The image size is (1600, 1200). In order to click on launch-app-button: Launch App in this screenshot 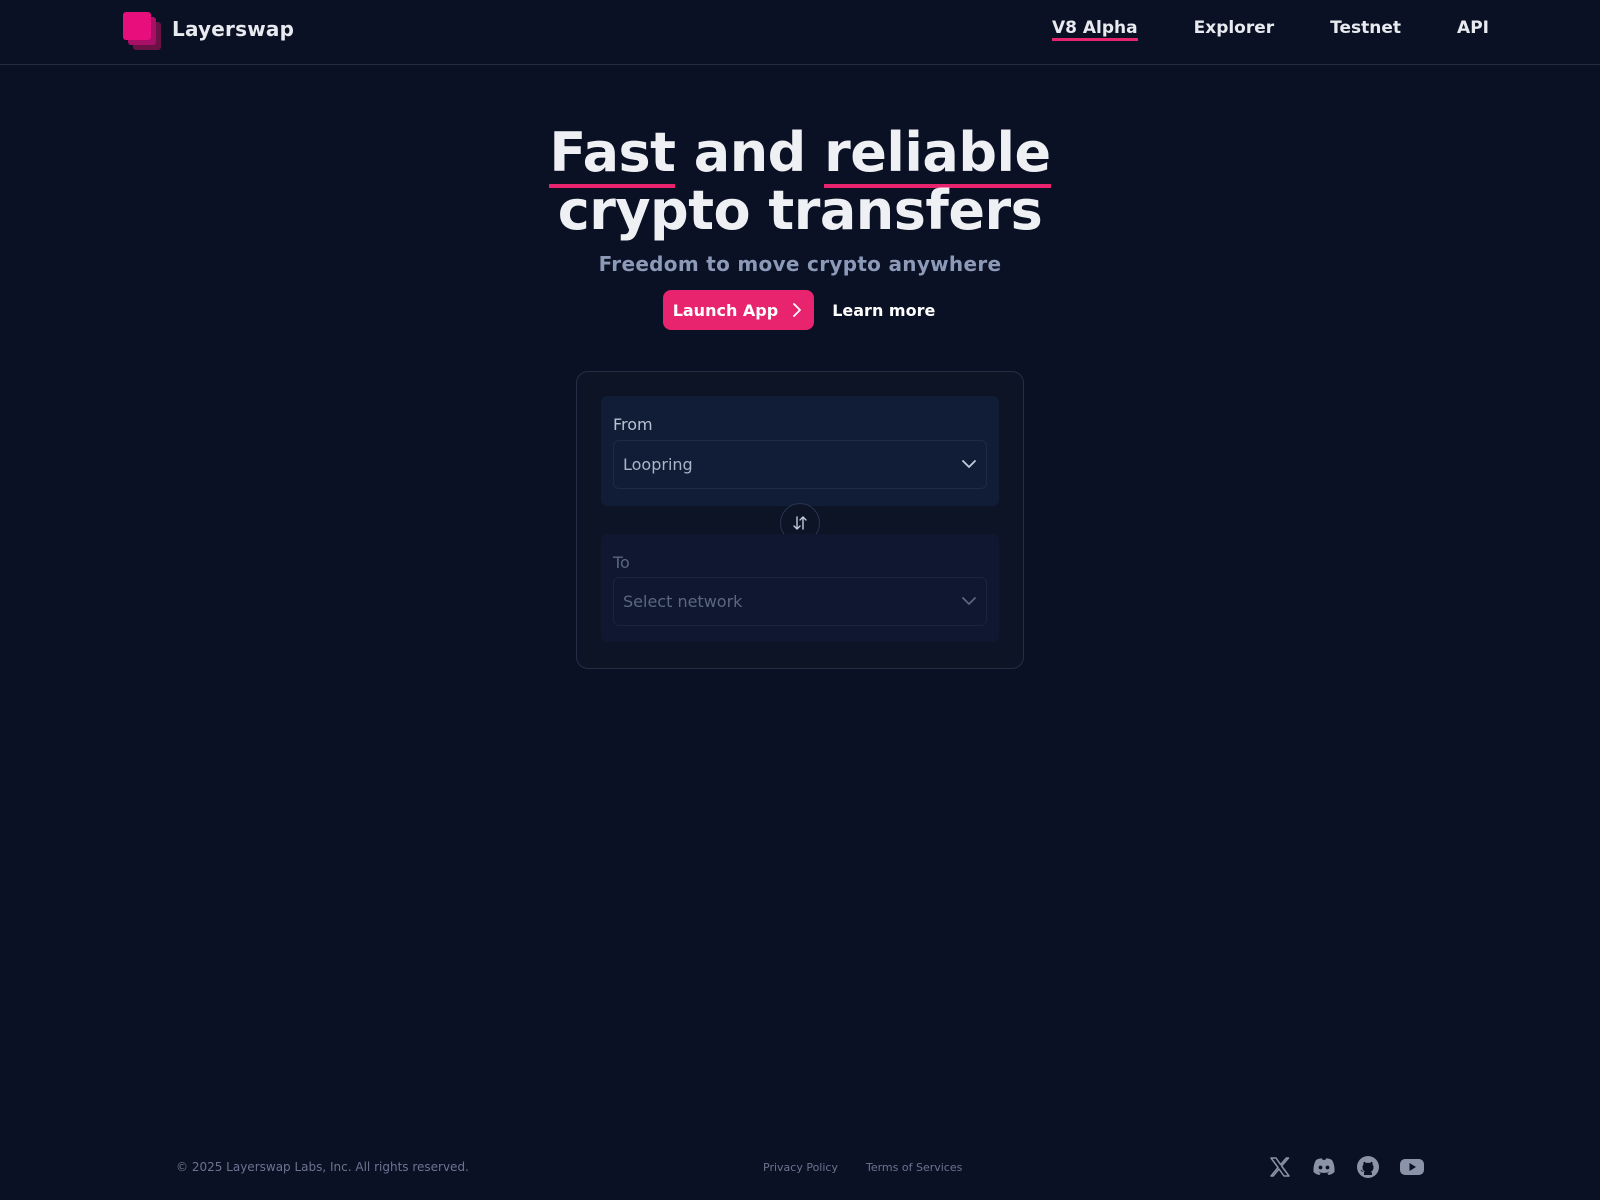, I will do `click(738, 310)`.